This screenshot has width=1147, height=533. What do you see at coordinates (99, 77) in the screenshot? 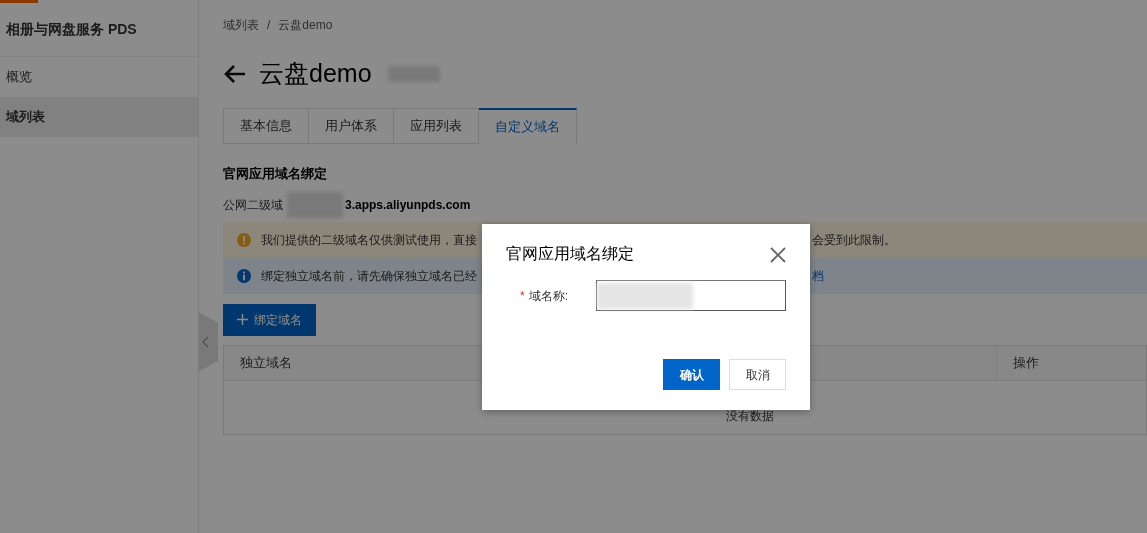
I see `sidebar-item: 概览` at bounding box center [99, 77].